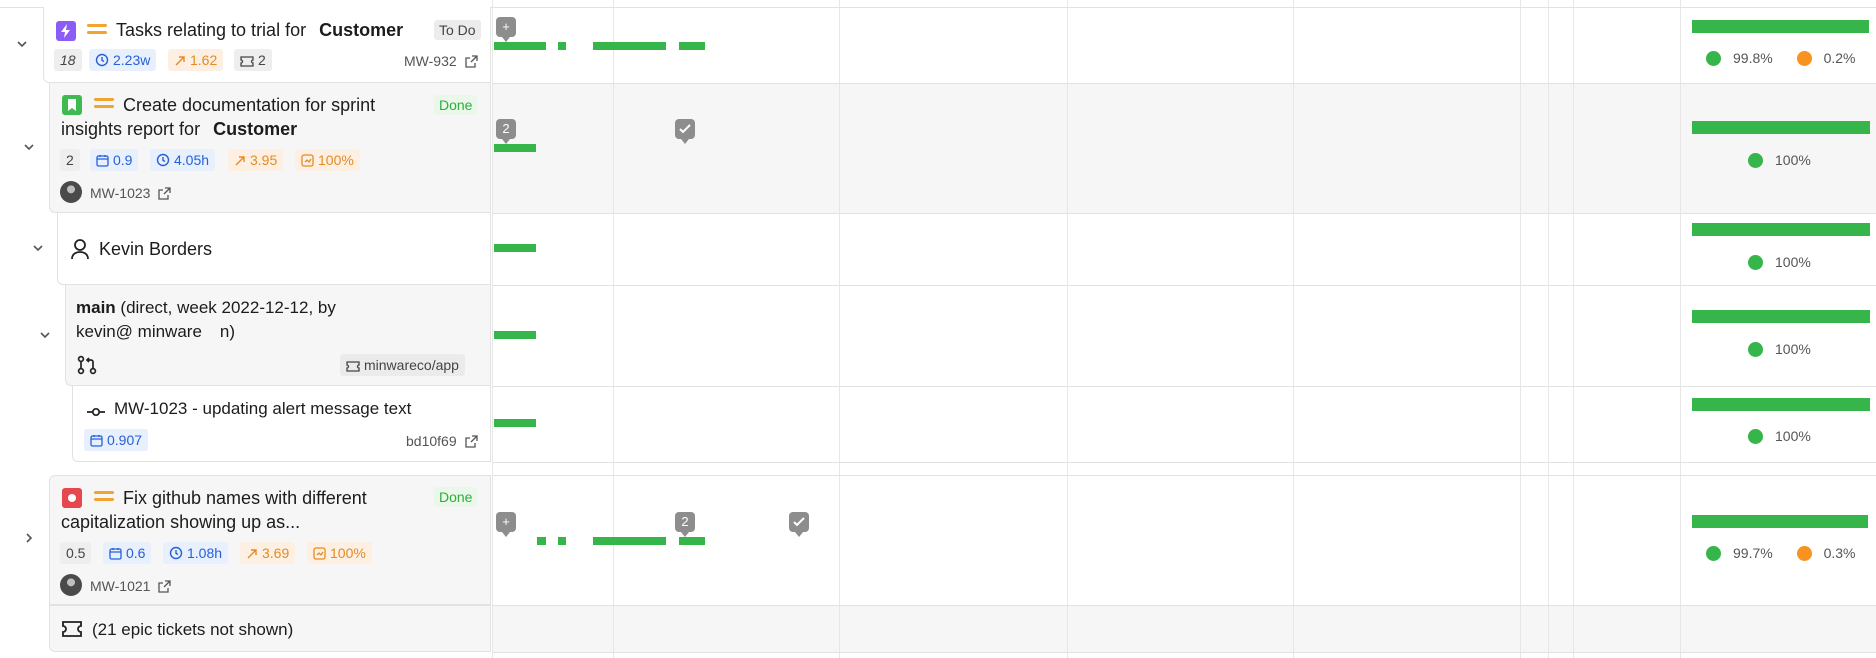 The image size is (1876, 658). Describe the element at coordinates (80, 249) in the screenshot. I see `user-icon` at that location.